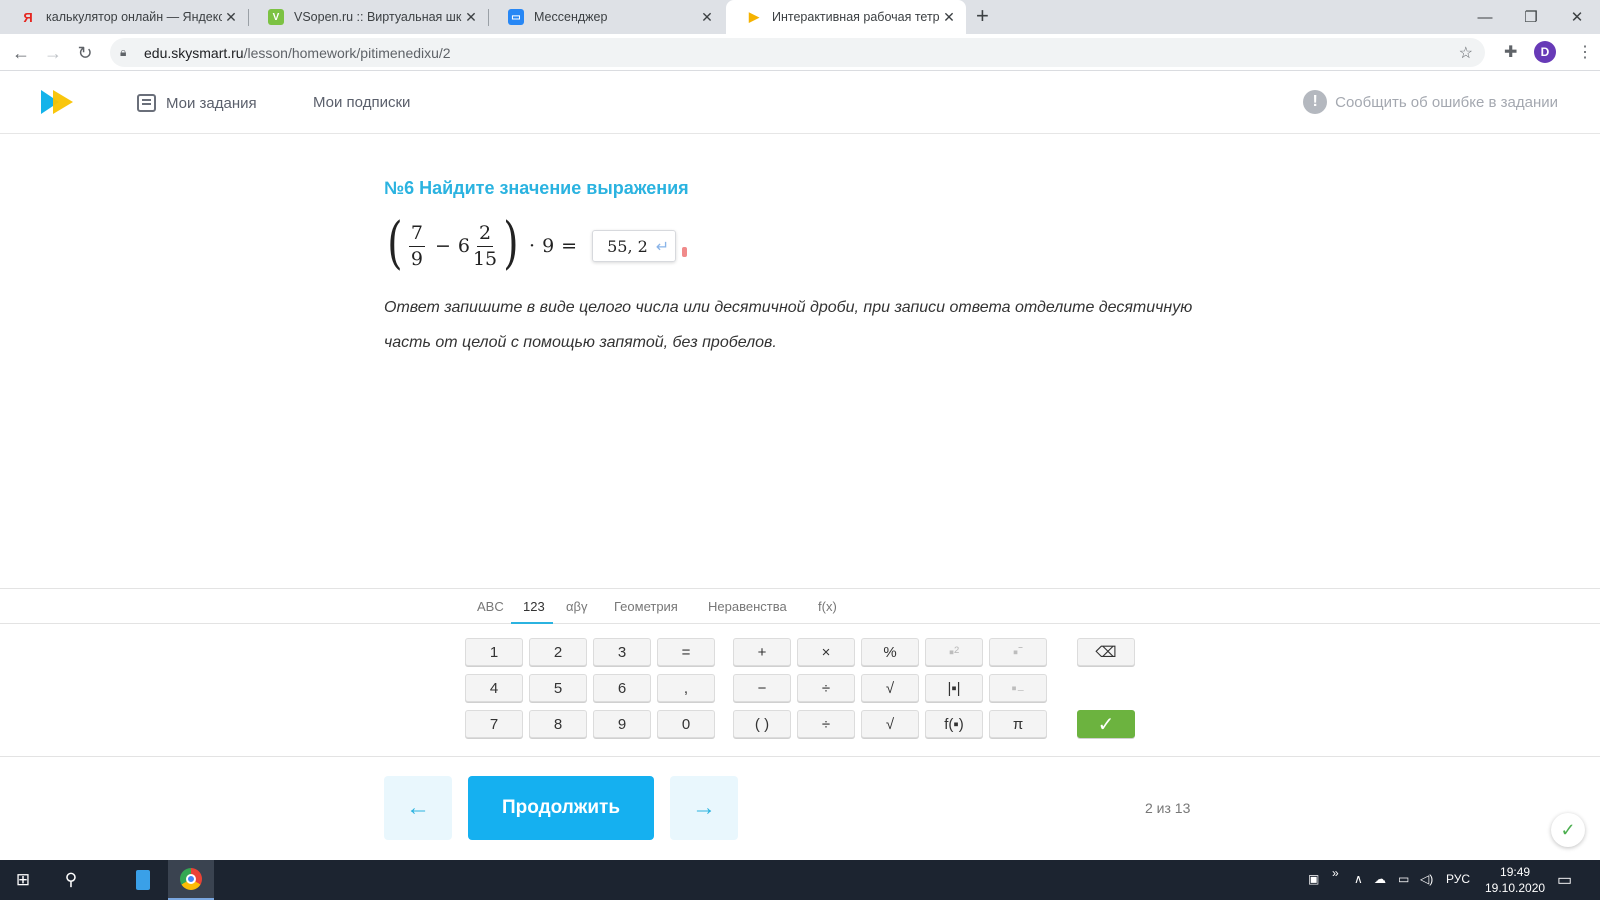  Describe the element at coordinates (1545, 52) in the screenshot. I see `profile-avatar: D` at that location.